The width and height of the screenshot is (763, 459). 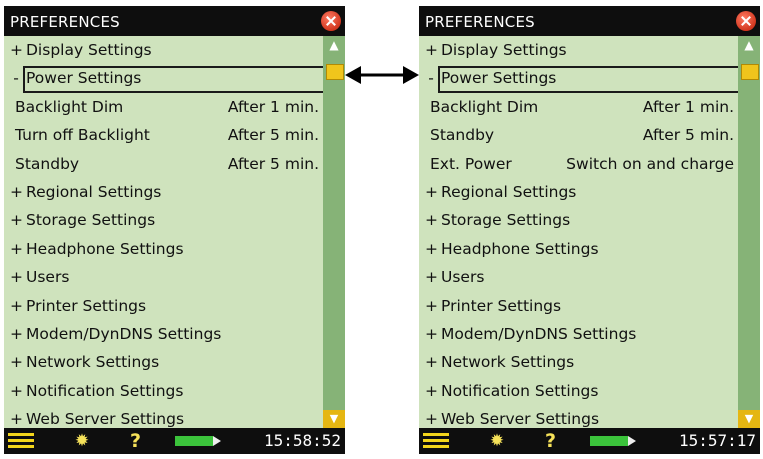 I want to click on battery-icon, so click(x=198, y=441).